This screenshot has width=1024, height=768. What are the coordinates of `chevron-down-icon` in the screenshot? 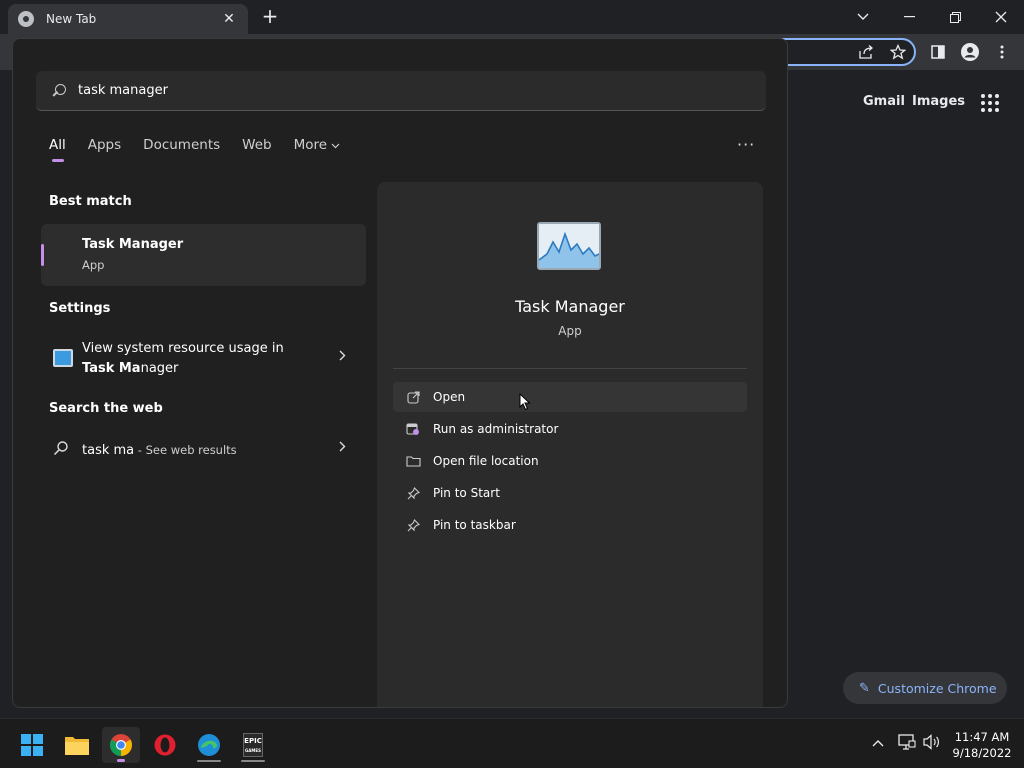 It's located at (335, 146).